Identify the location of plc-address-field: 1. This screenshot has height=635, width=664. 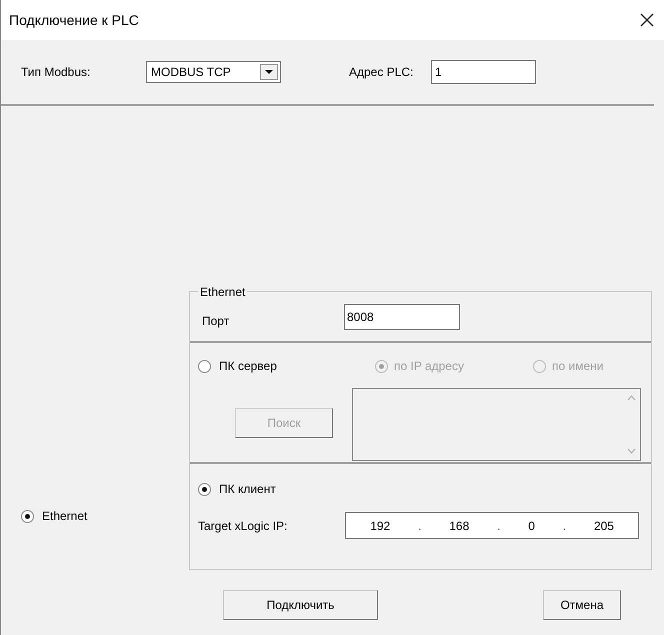
(483, 72).